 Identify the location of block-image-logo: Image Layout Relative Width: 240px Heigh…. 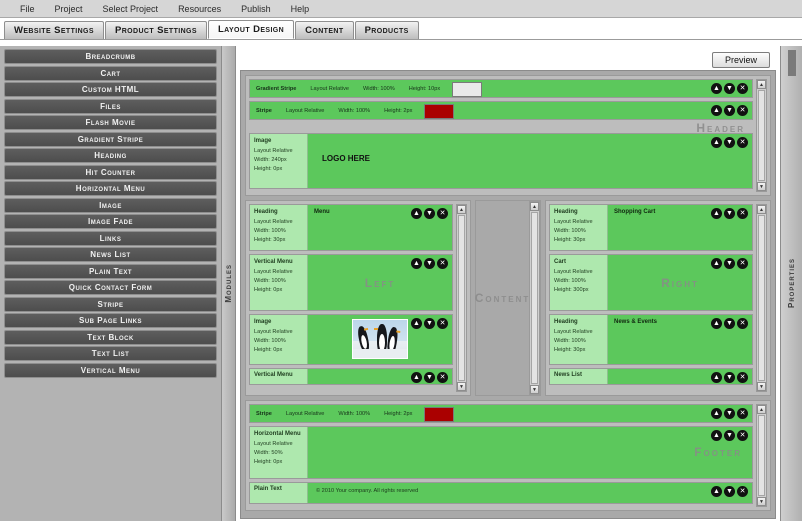
(501, 161).